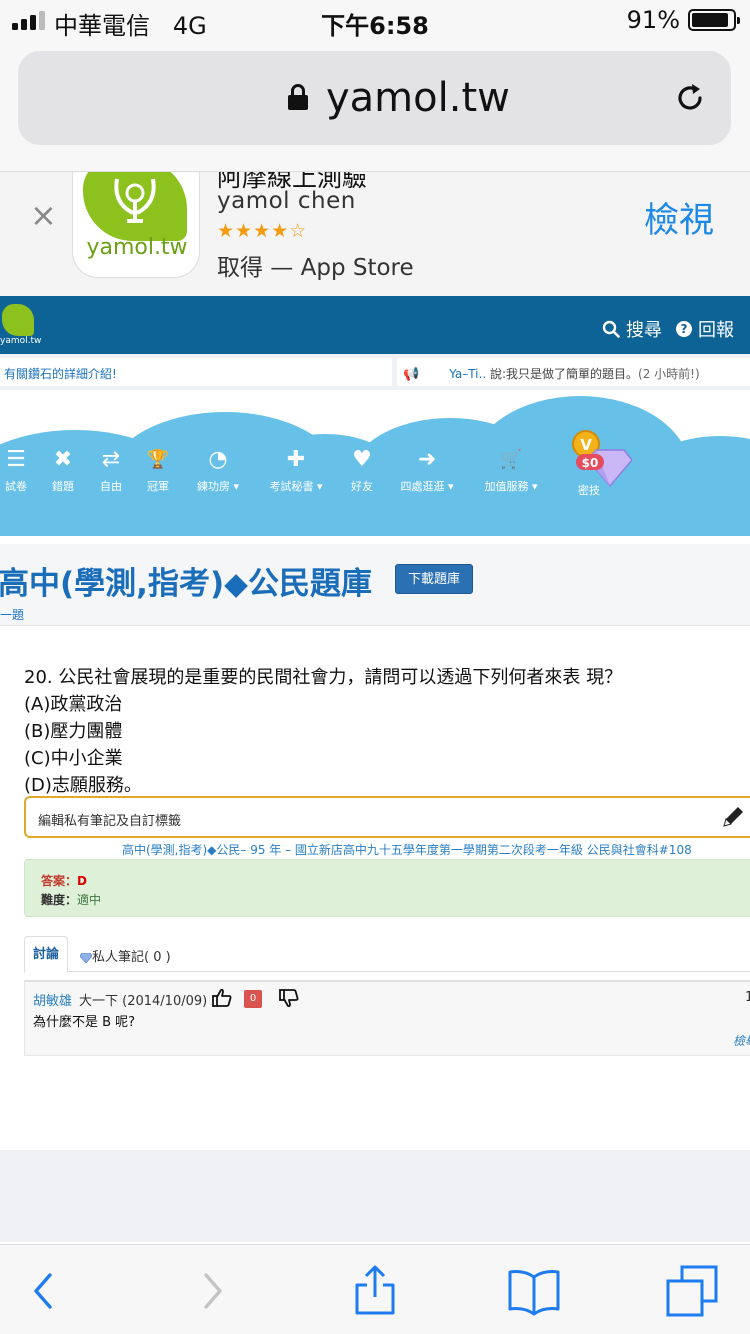 This screenshot has height=1334, width=750. I want to click on site-logo-text: yamol.tw, so click(21, 341).